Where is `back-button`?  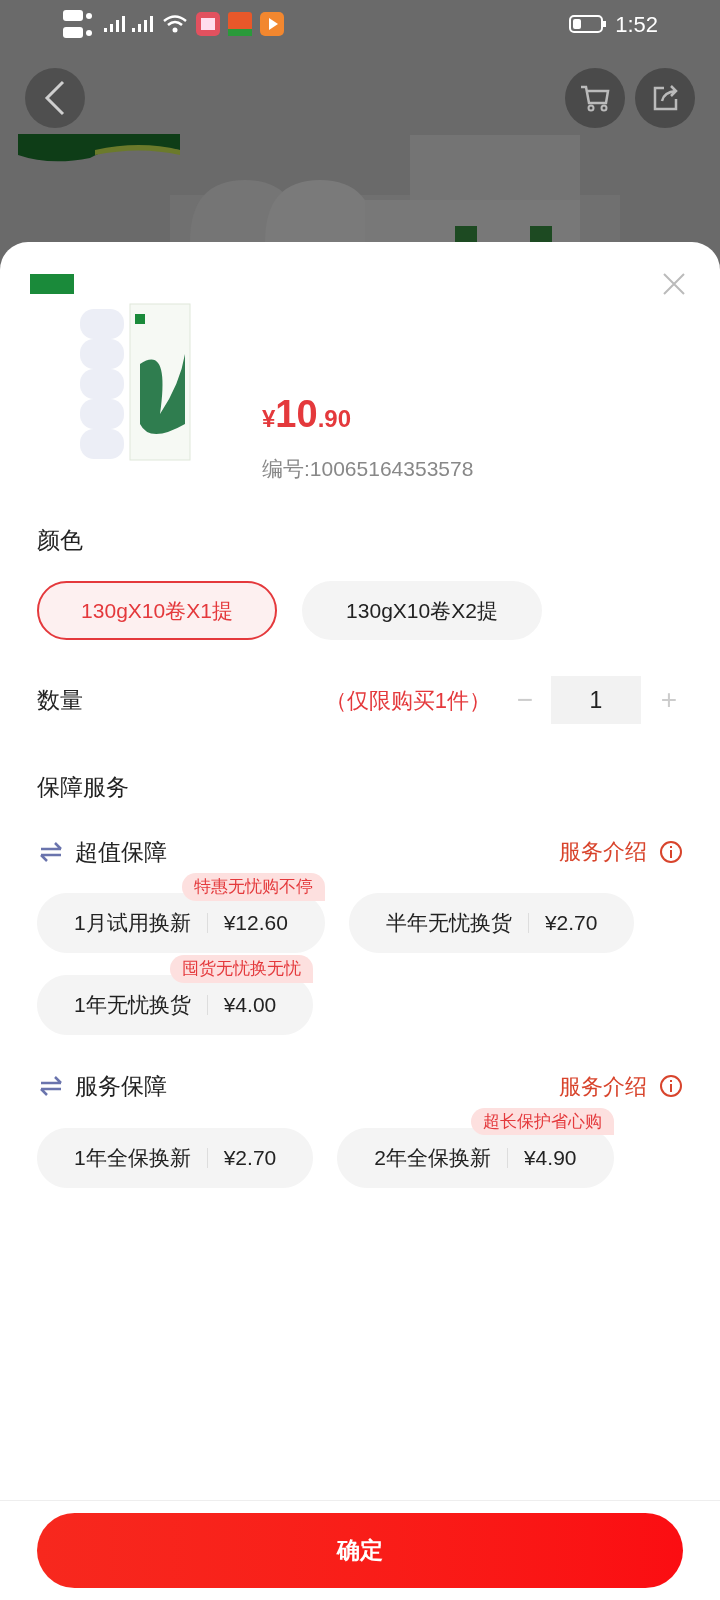
back-button is located at coordinates (55, 98).